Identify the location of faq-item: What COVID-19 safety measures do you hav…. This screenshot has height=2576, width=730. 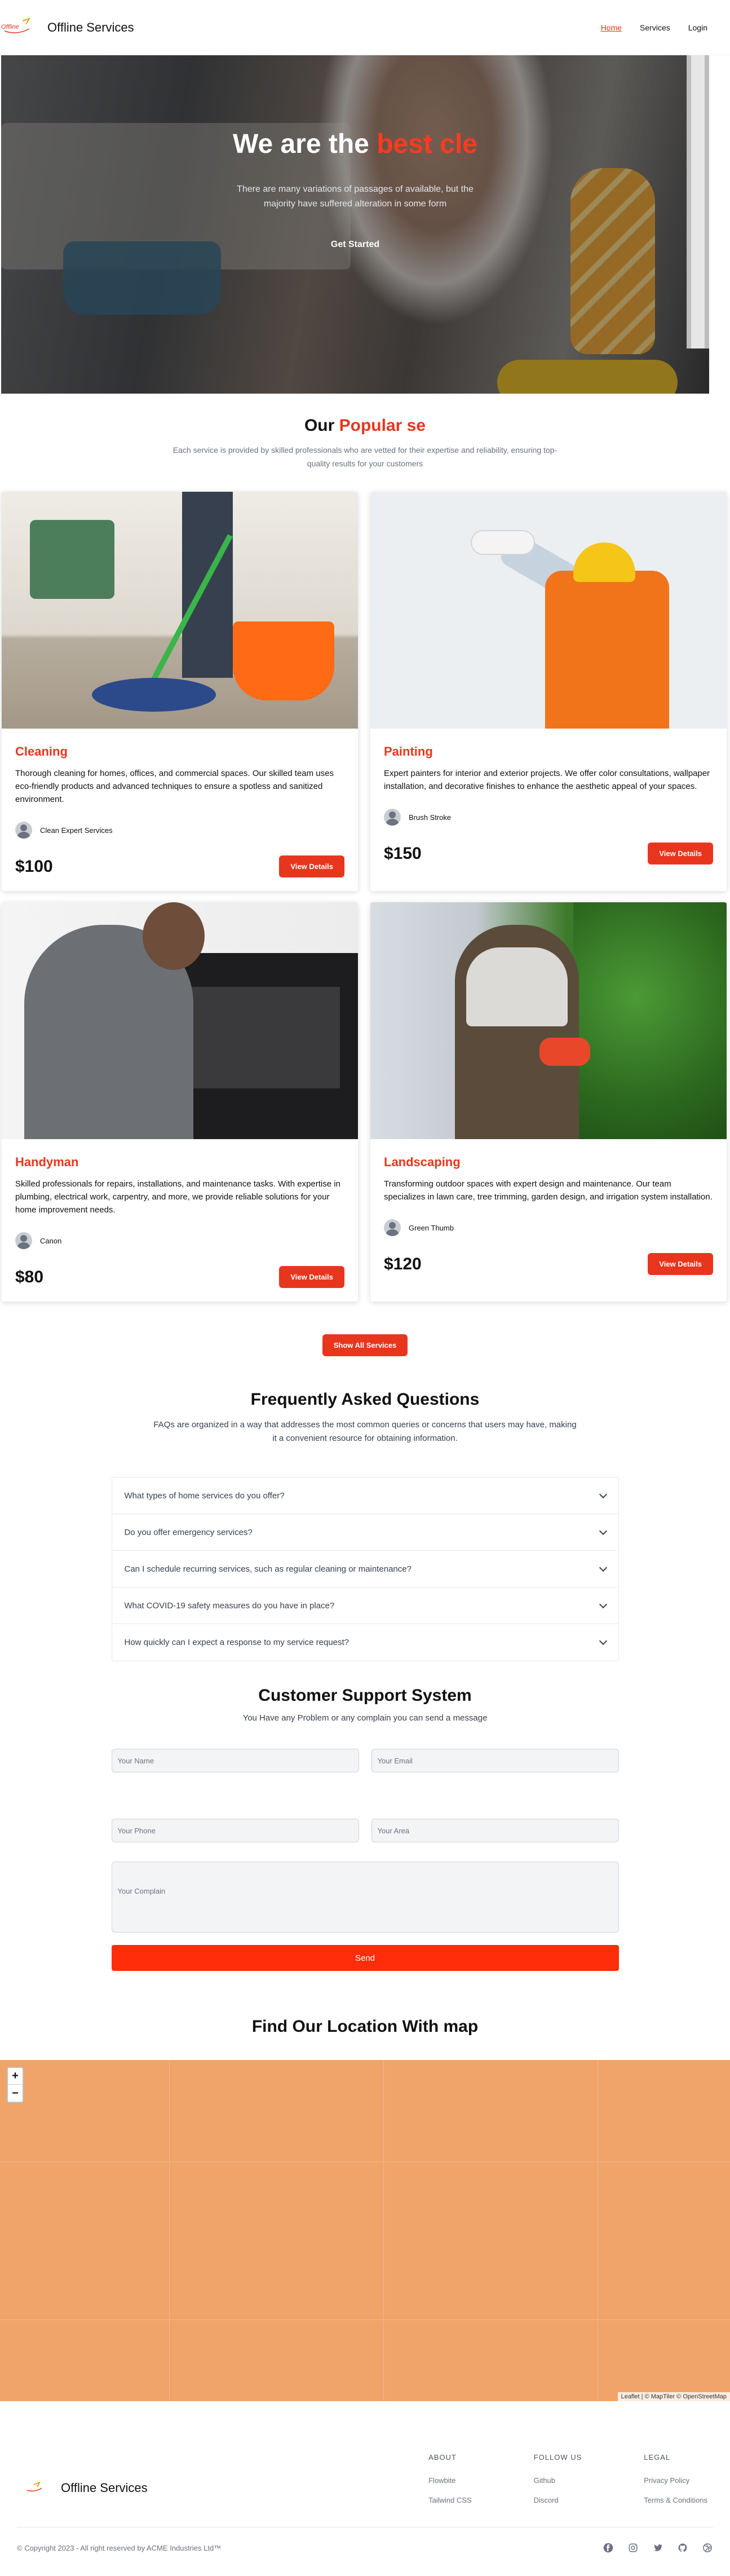
(365, 1605).